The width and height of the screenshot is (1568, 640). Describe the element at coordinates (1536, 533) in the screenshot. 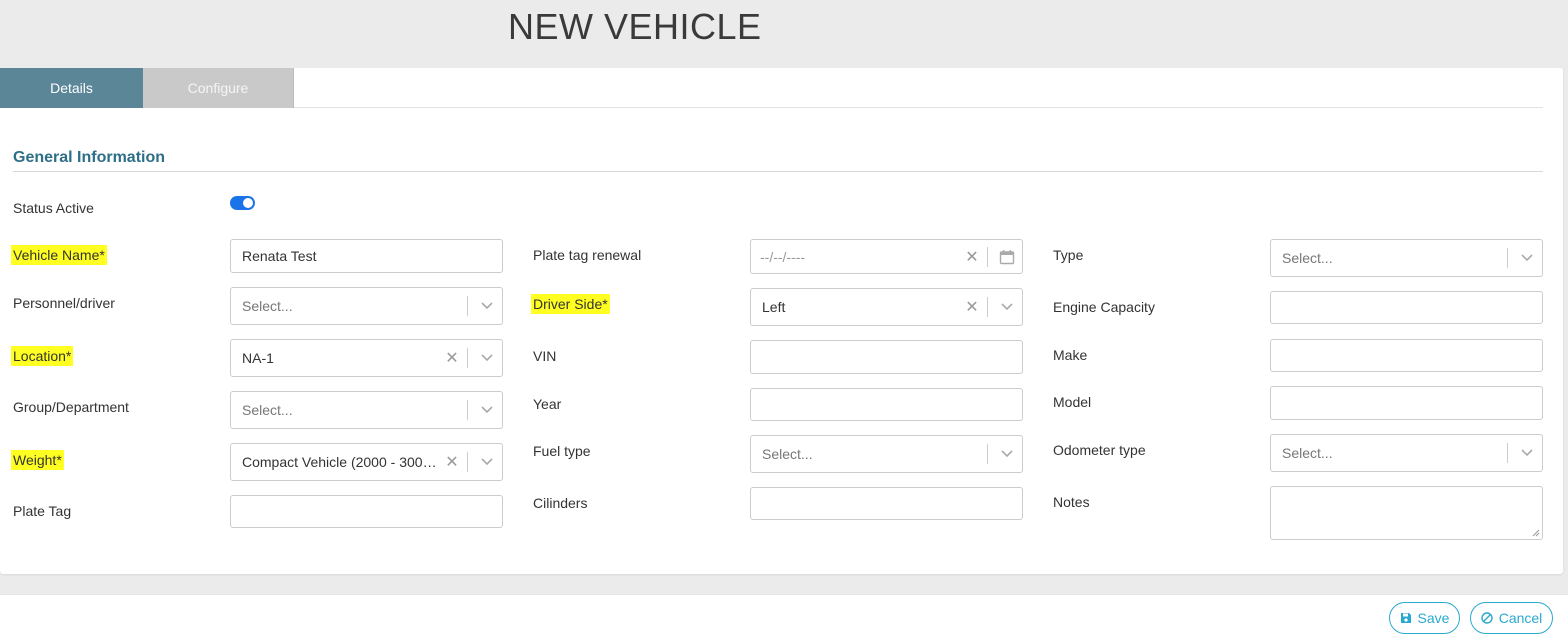

I see `resize-grip-icon` at that location.